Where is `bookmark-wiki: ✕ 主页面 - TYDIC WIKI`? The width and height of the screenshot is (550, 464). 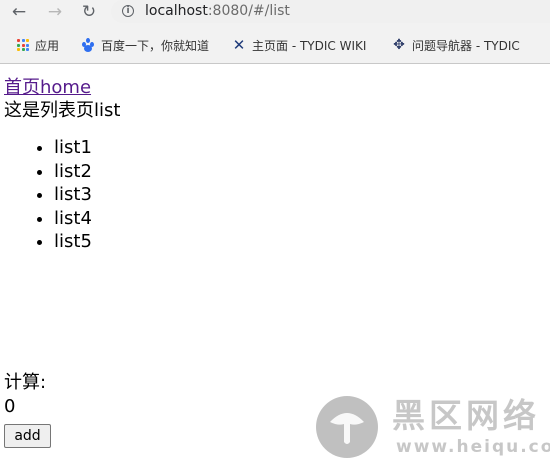 bookmark-wiki: ✕ 主页面 - TYDIC WIKI is located at coordinates (299, 45).